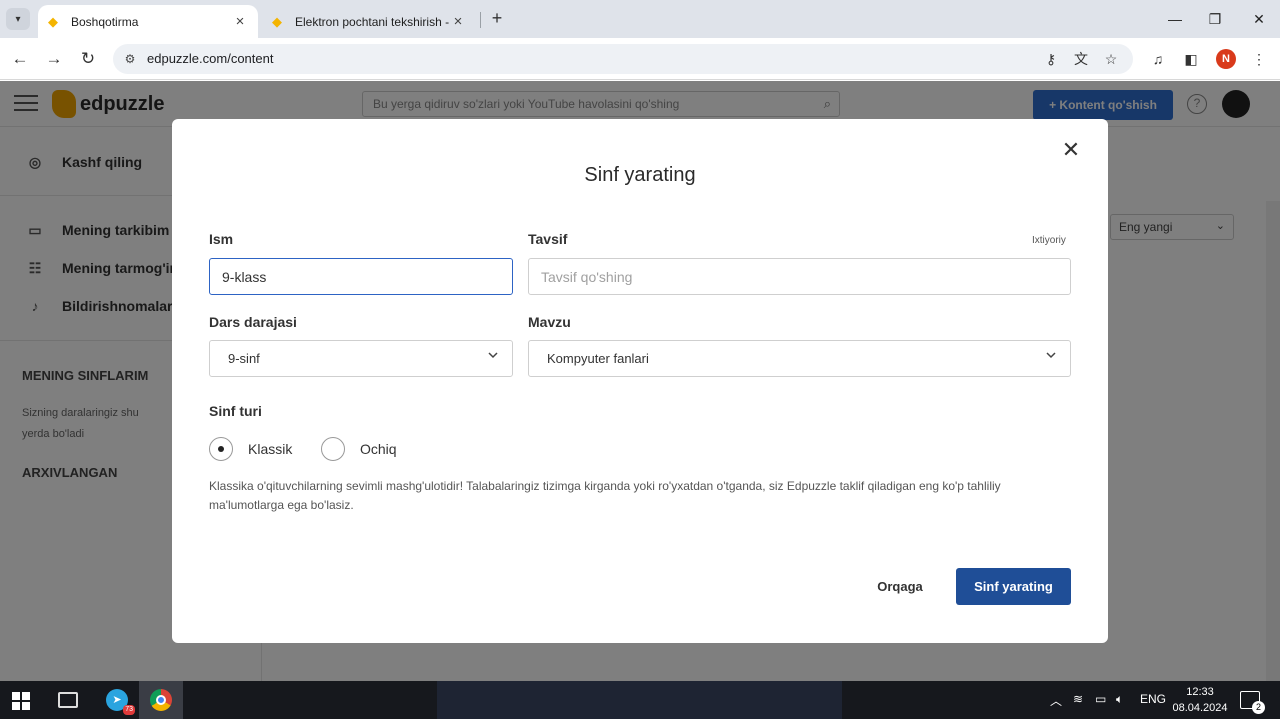  What do you see at coordinates (1200, 700) in the screenshot?
I see `clock: 12:33 08.04.2024` at bounding box center [1200, 700].